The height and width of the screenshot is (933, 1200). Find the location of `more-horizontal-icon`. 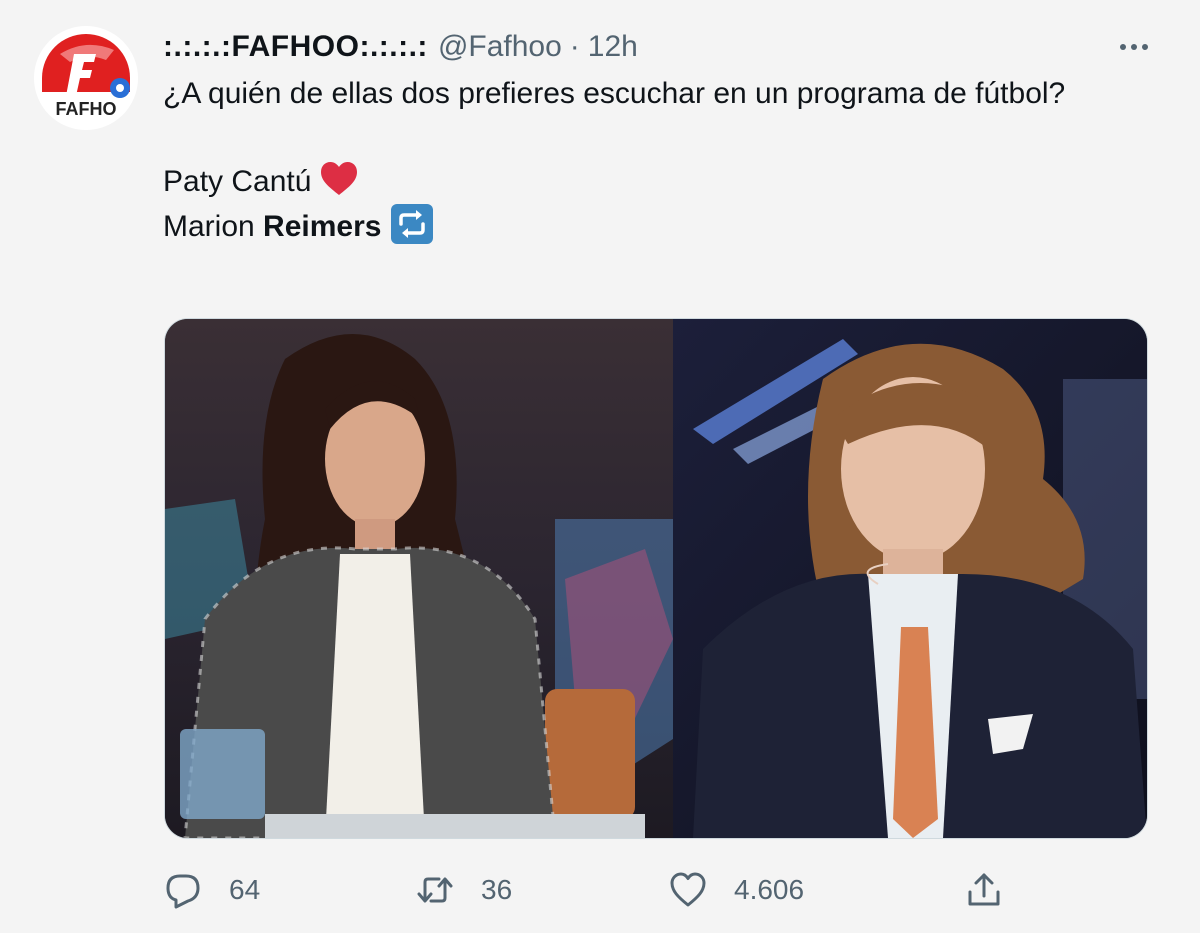

more-horizontal-icon is located at coordinates (1123, 47).